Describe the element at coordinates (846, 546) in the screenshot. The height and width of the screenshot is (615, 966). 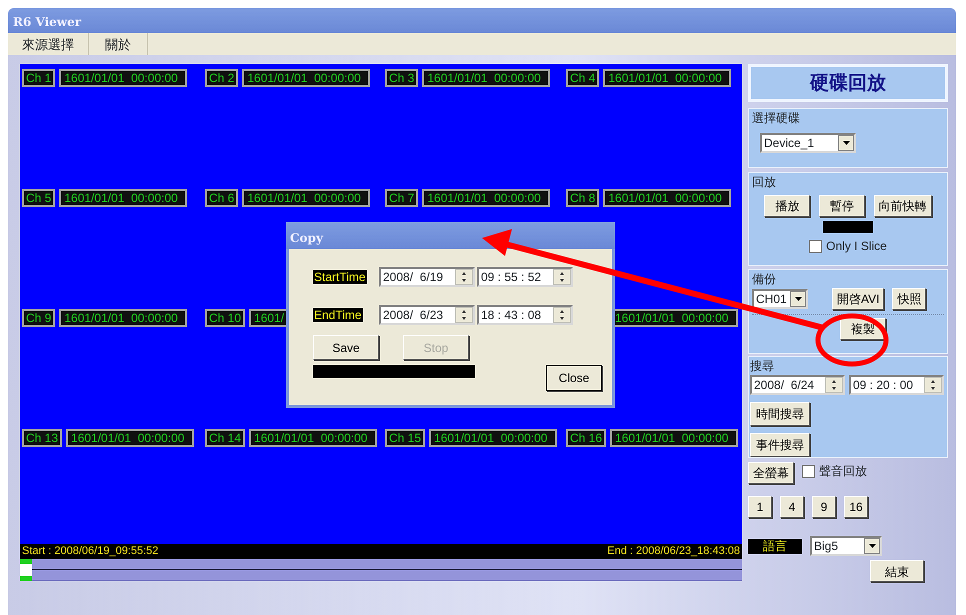
I see `language-dropdown: Big5` at that location.